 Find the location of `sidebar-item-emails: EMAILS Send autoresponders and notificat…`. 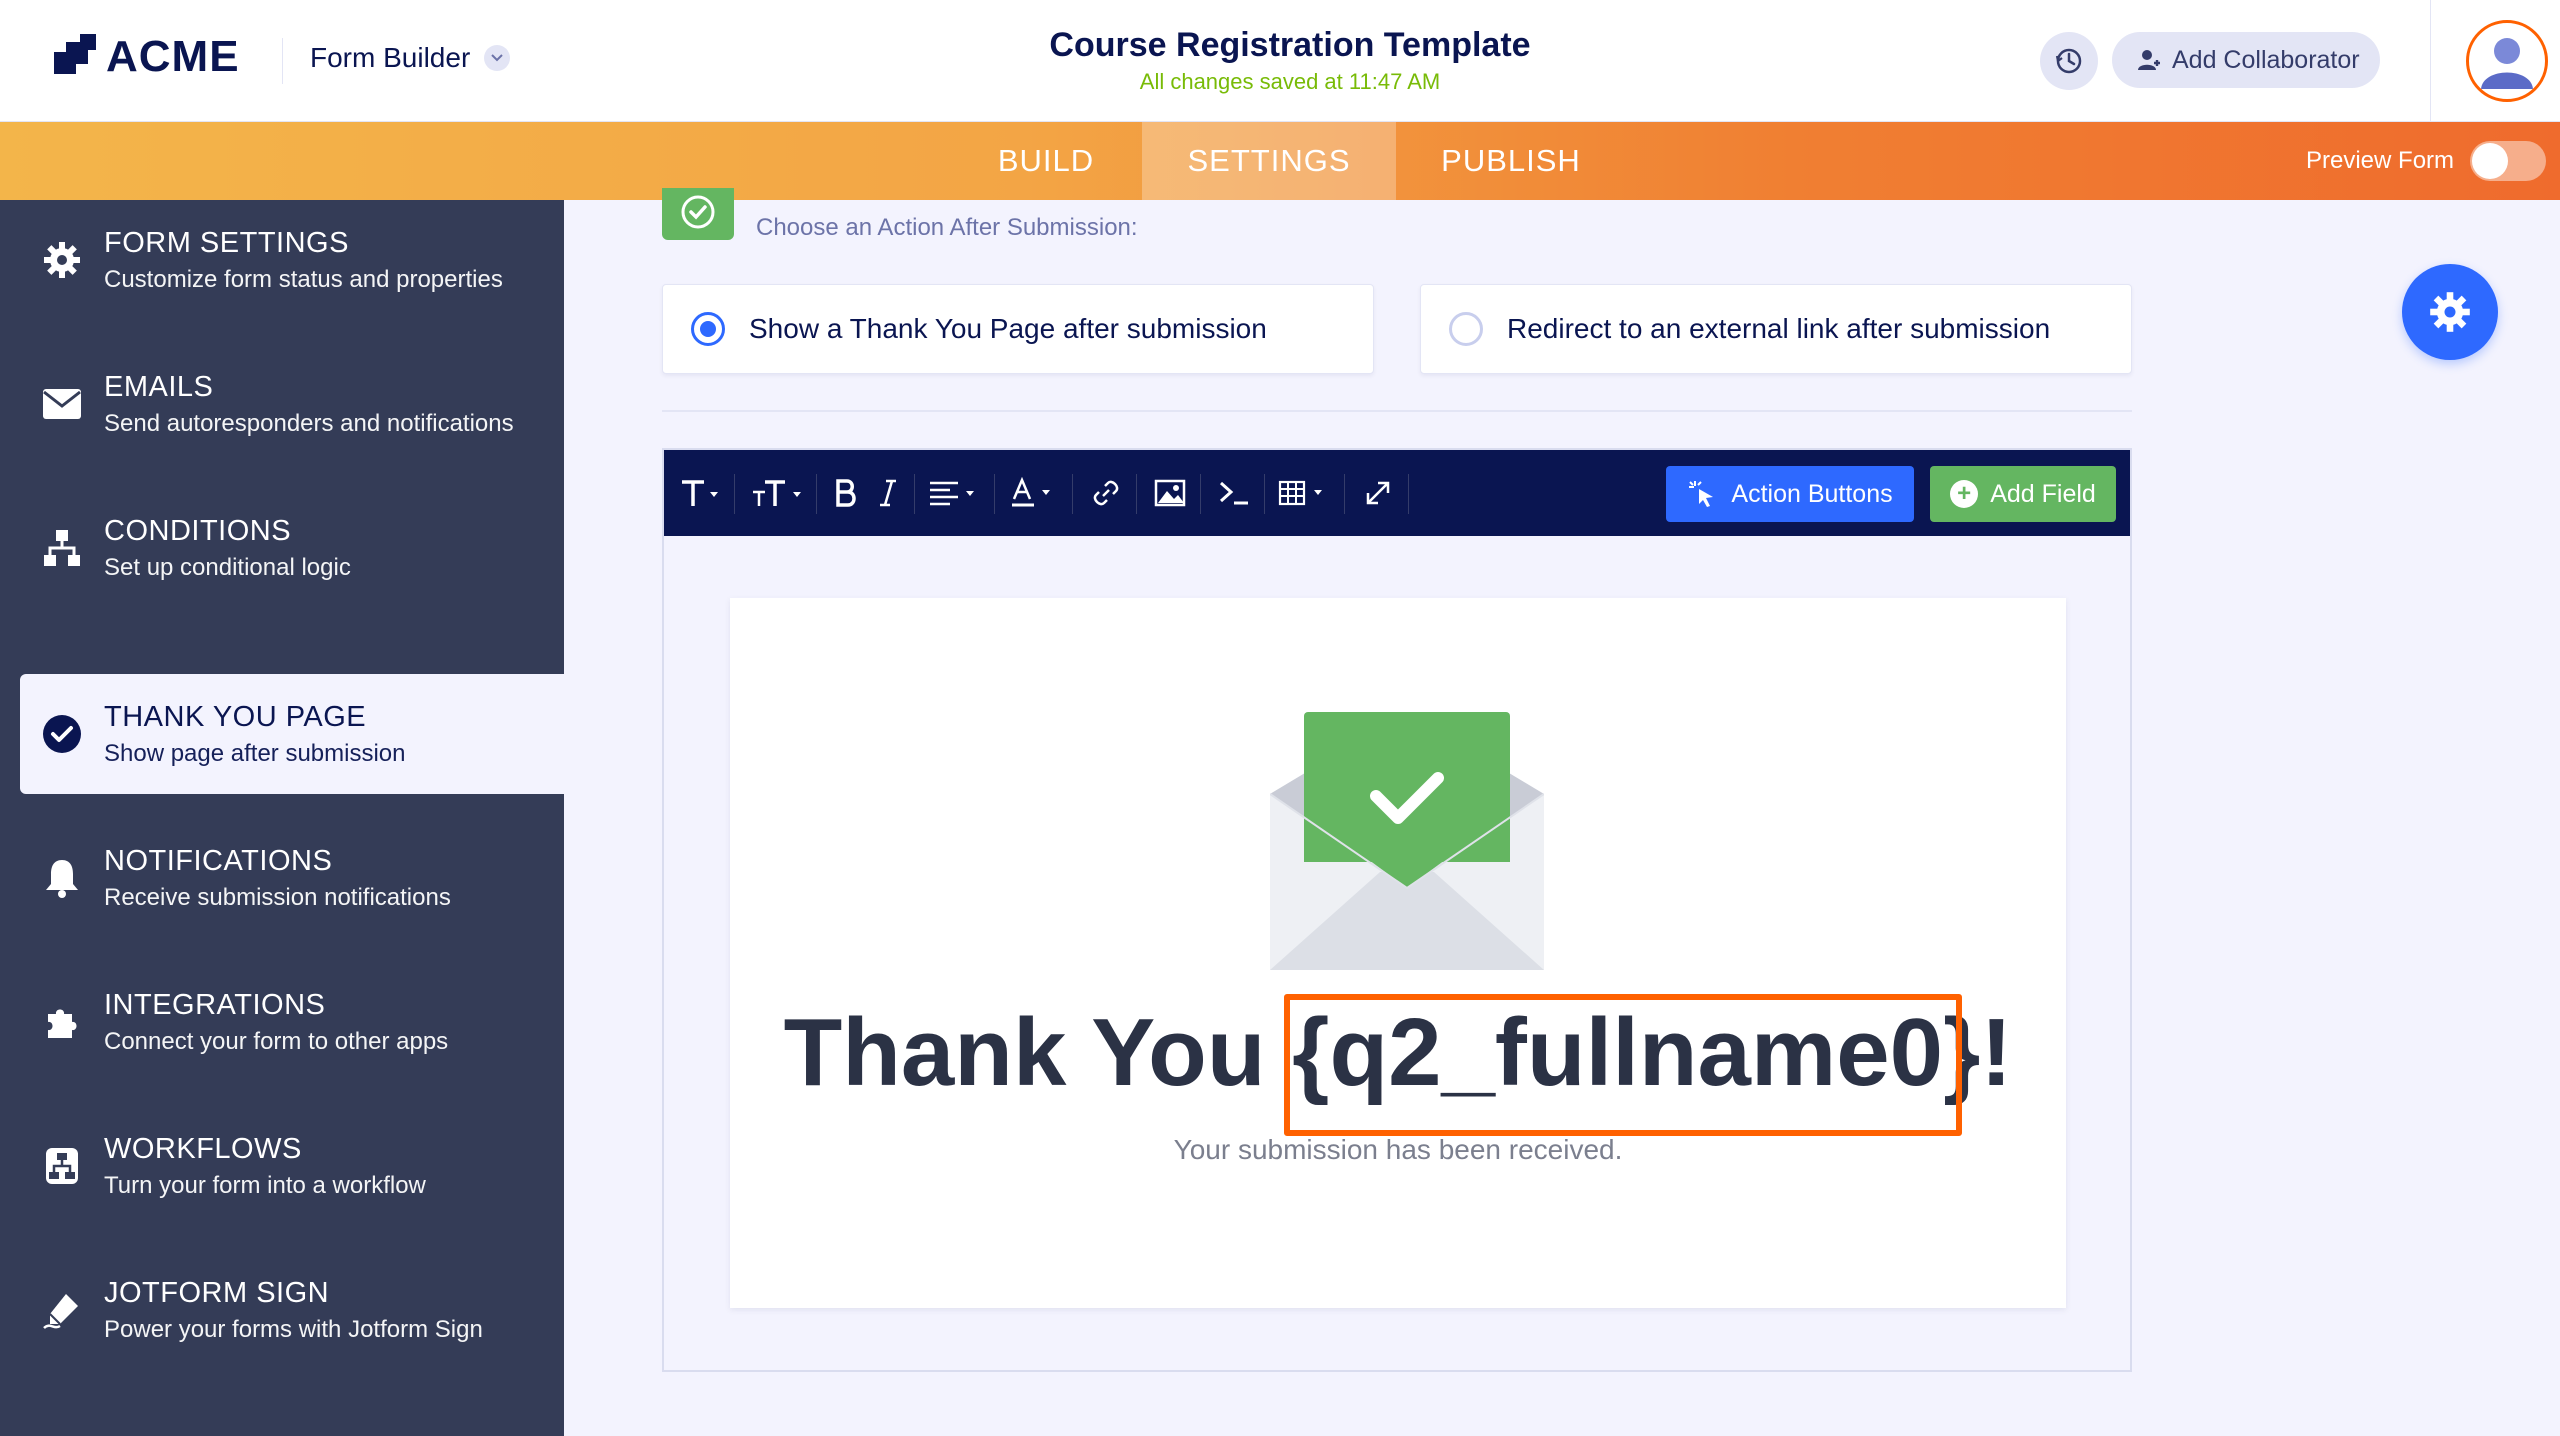

sidebar-item-emails: EMAILS Send autoresponders and notificat… is located at coordinates (282, 404).